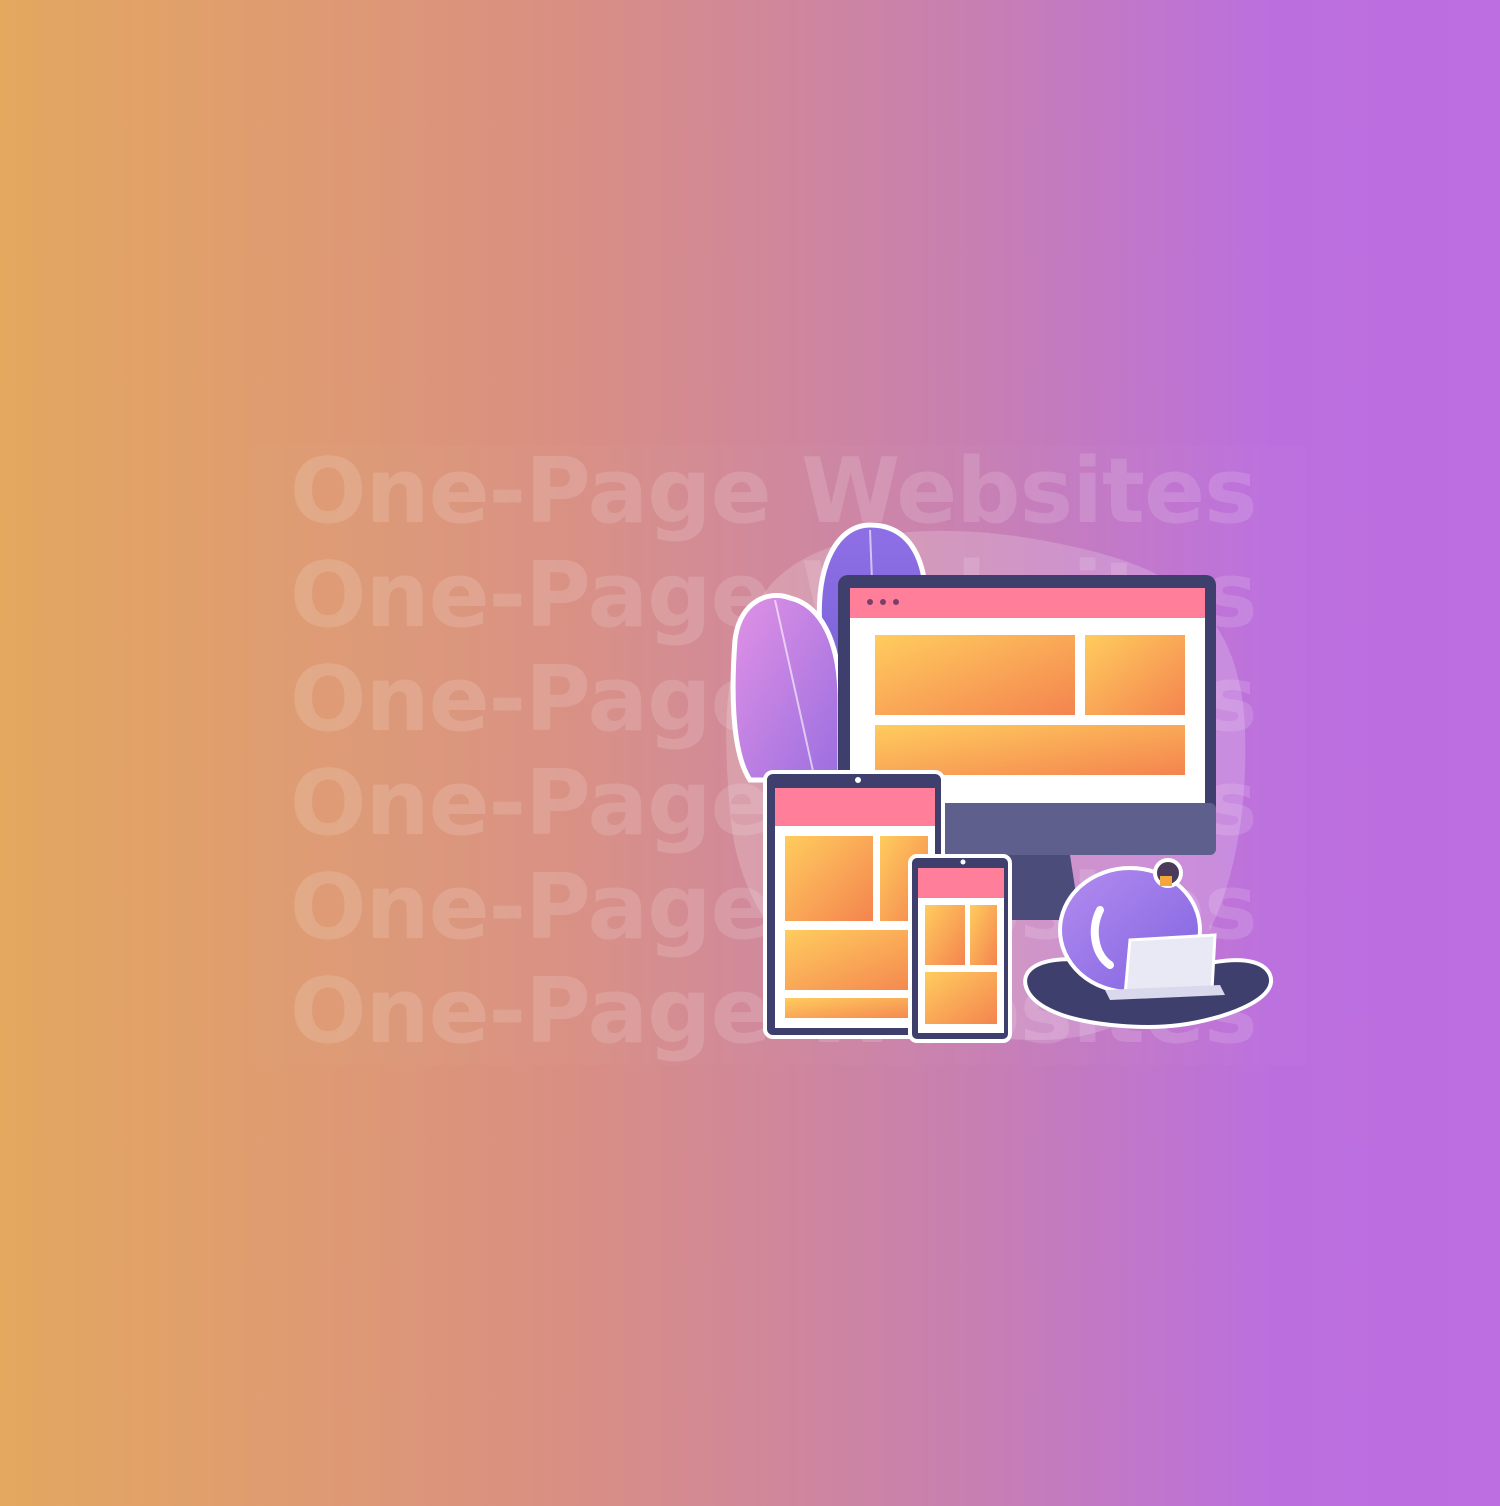 The height and width of the screenshot is (1506, 1500). What do you see at coordinates (1027, 603) in the screenshot?
I see `monitor-header-bar` at bounding box center [1027, 603].